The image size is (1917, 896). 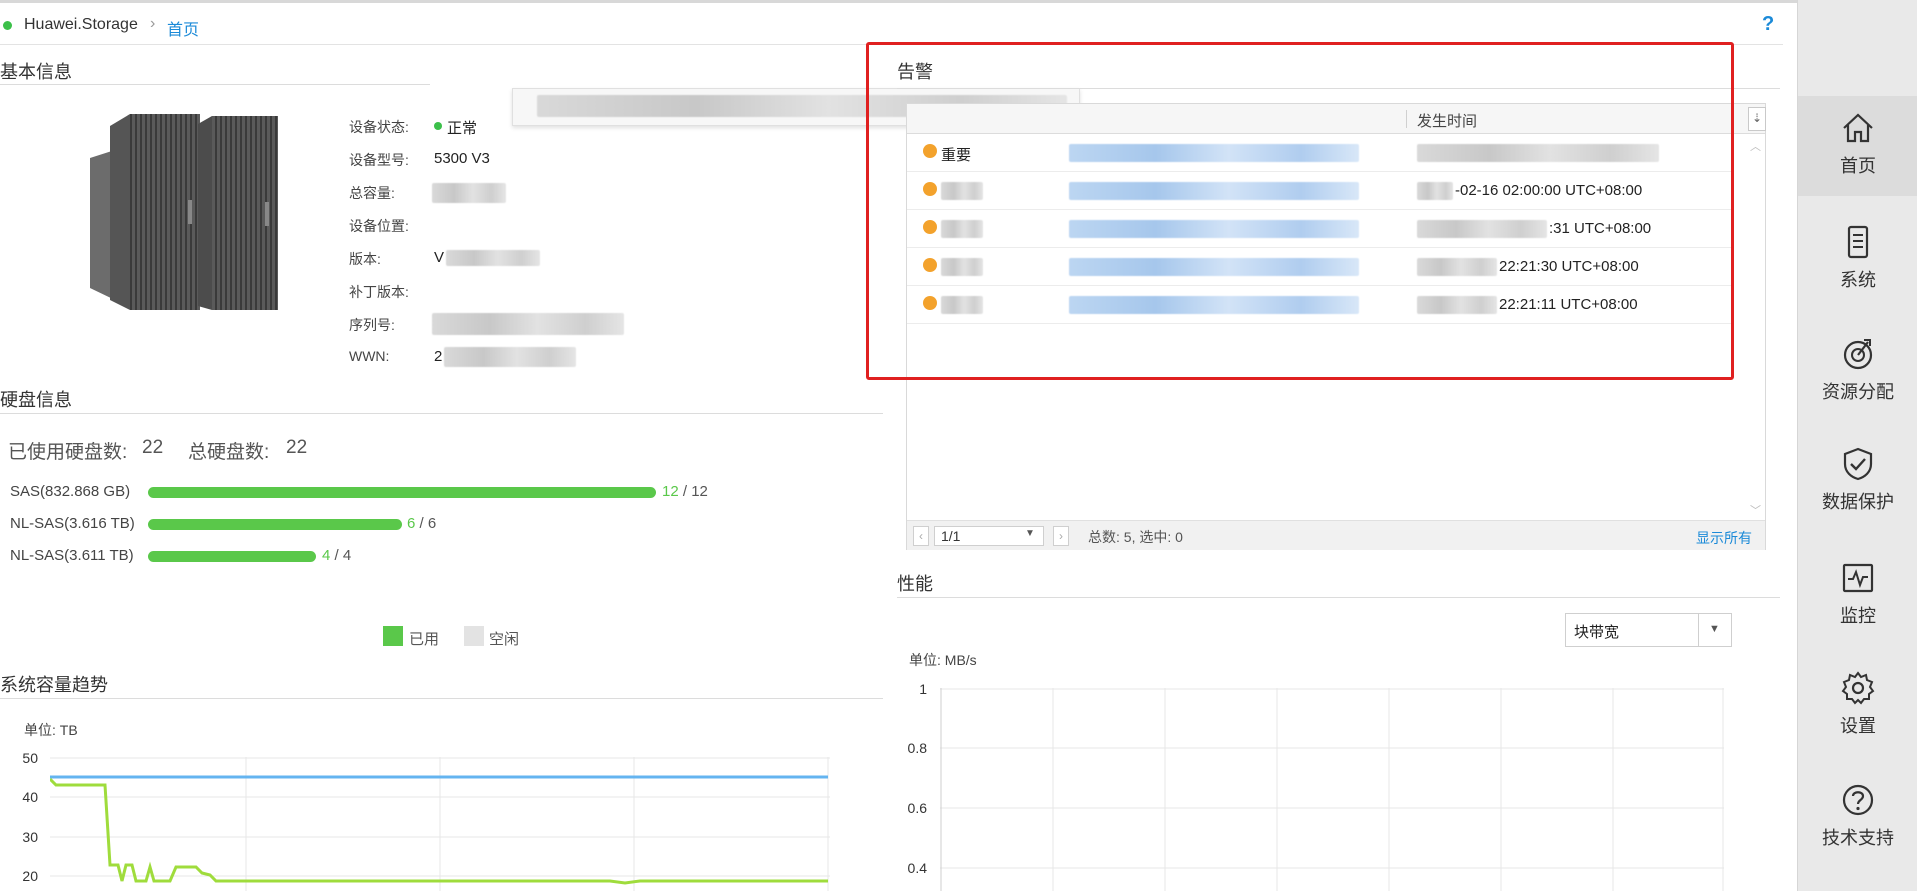 What do you see at coordinates (1724, 538) in the screenshot?
I see `show-all-link: 显示所有` at bounding box center [1724, 538].